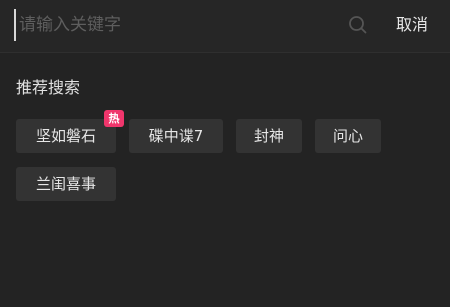 This screenshot has height=307, width=450. I want to click on recommend-chip-diezhongdie7: 碟中谍7, so click(176, 136).